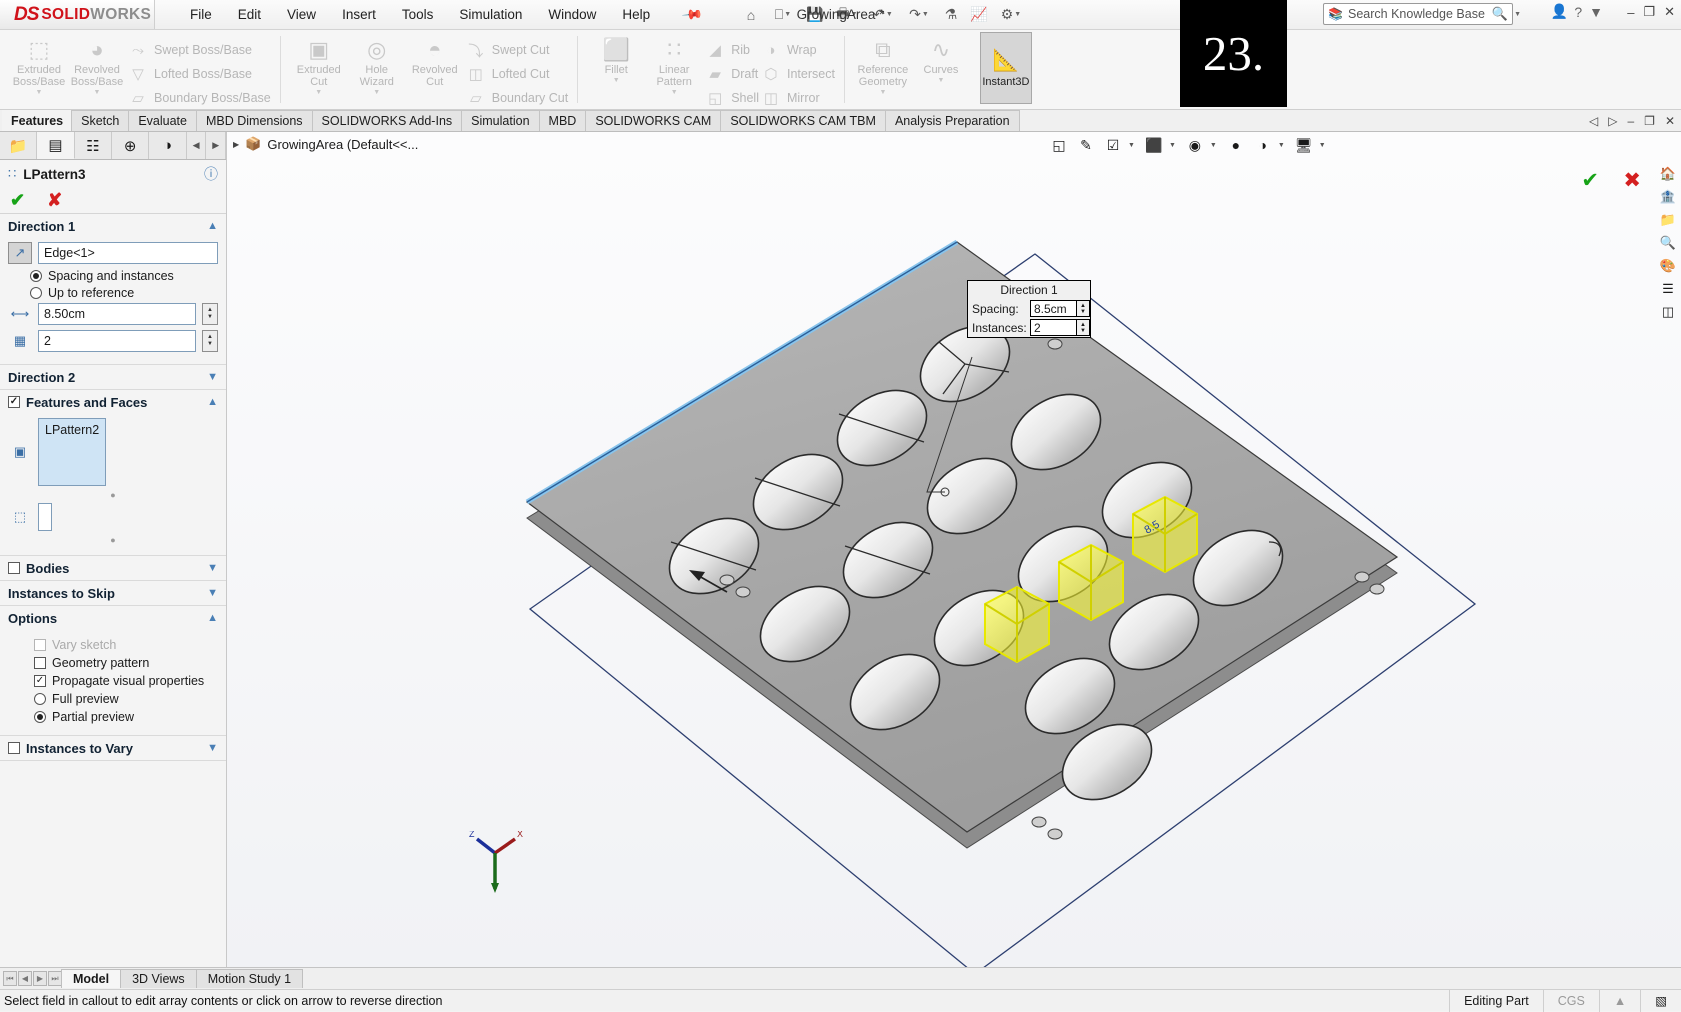 This screenshot has height=1012, width=1681. Describe the element at coordinates (1236, 145) in the screenshot. I see `edit-appearance-button: ●` at that location.